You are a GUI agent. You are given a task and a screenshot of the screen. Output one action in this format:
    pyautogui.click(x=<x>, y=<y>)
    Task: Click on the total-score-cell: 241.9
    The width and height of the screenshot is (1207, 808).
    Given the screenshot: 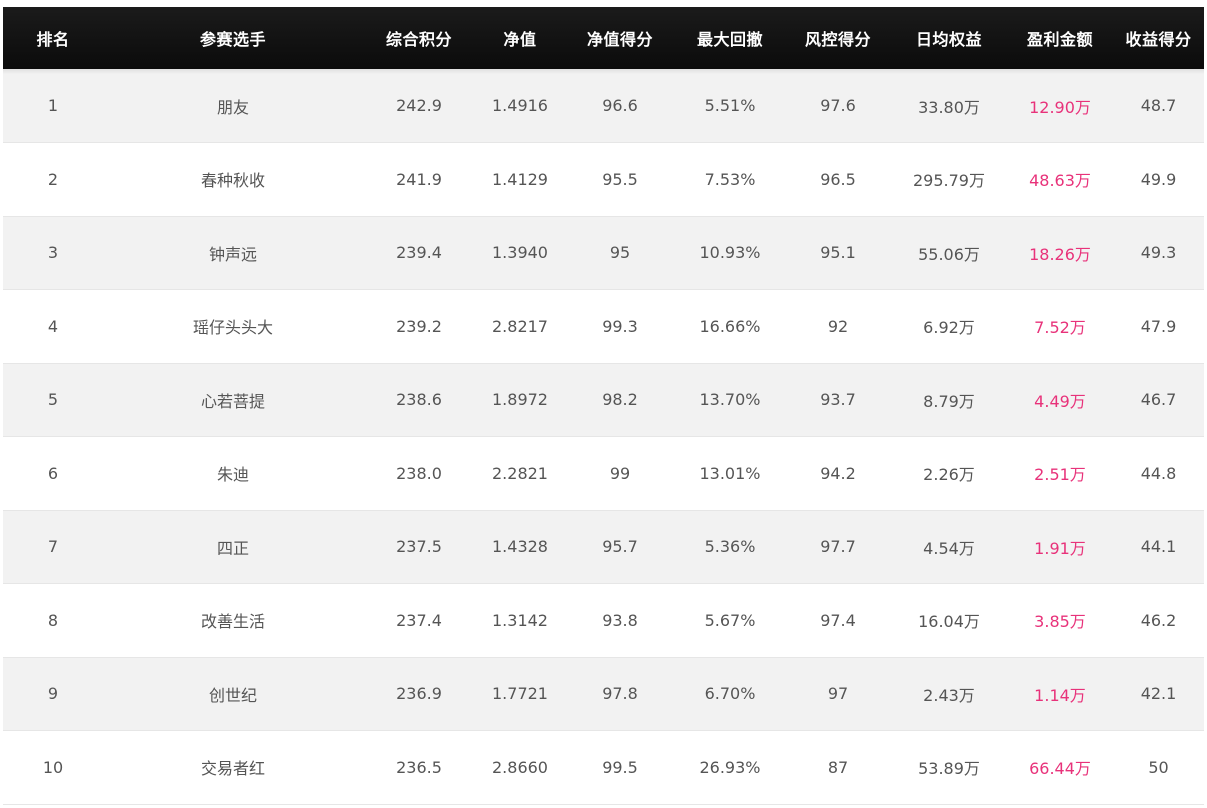 What is the action you would take?
    pyautogui.click(x=419, y=179)
    